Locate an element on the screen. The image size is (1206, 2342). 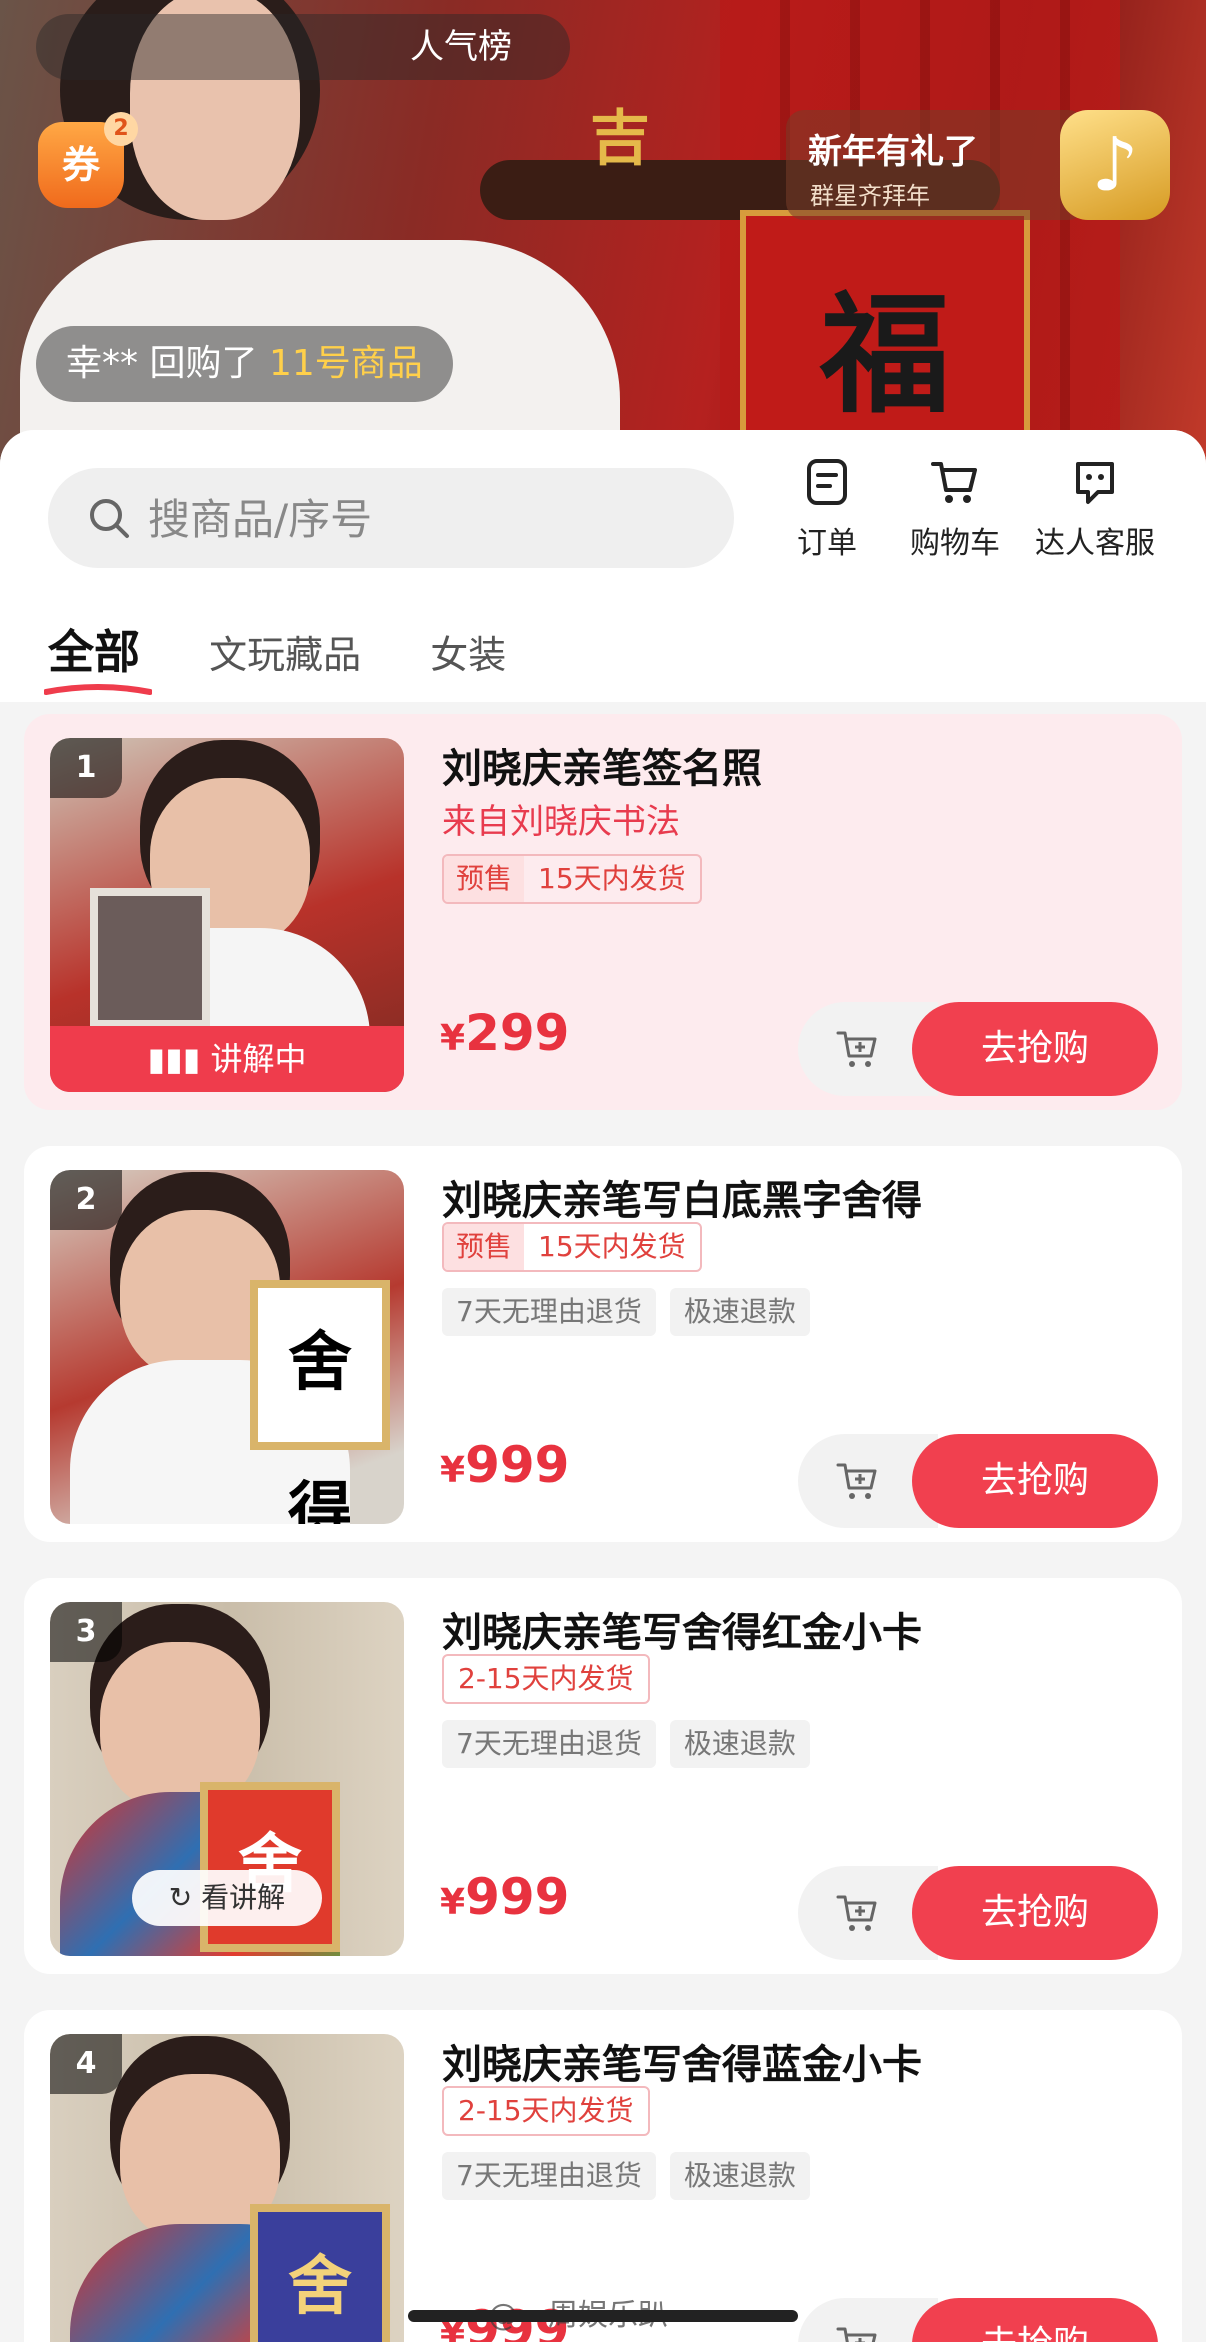
search-bar is located at coordinates (391, 519).